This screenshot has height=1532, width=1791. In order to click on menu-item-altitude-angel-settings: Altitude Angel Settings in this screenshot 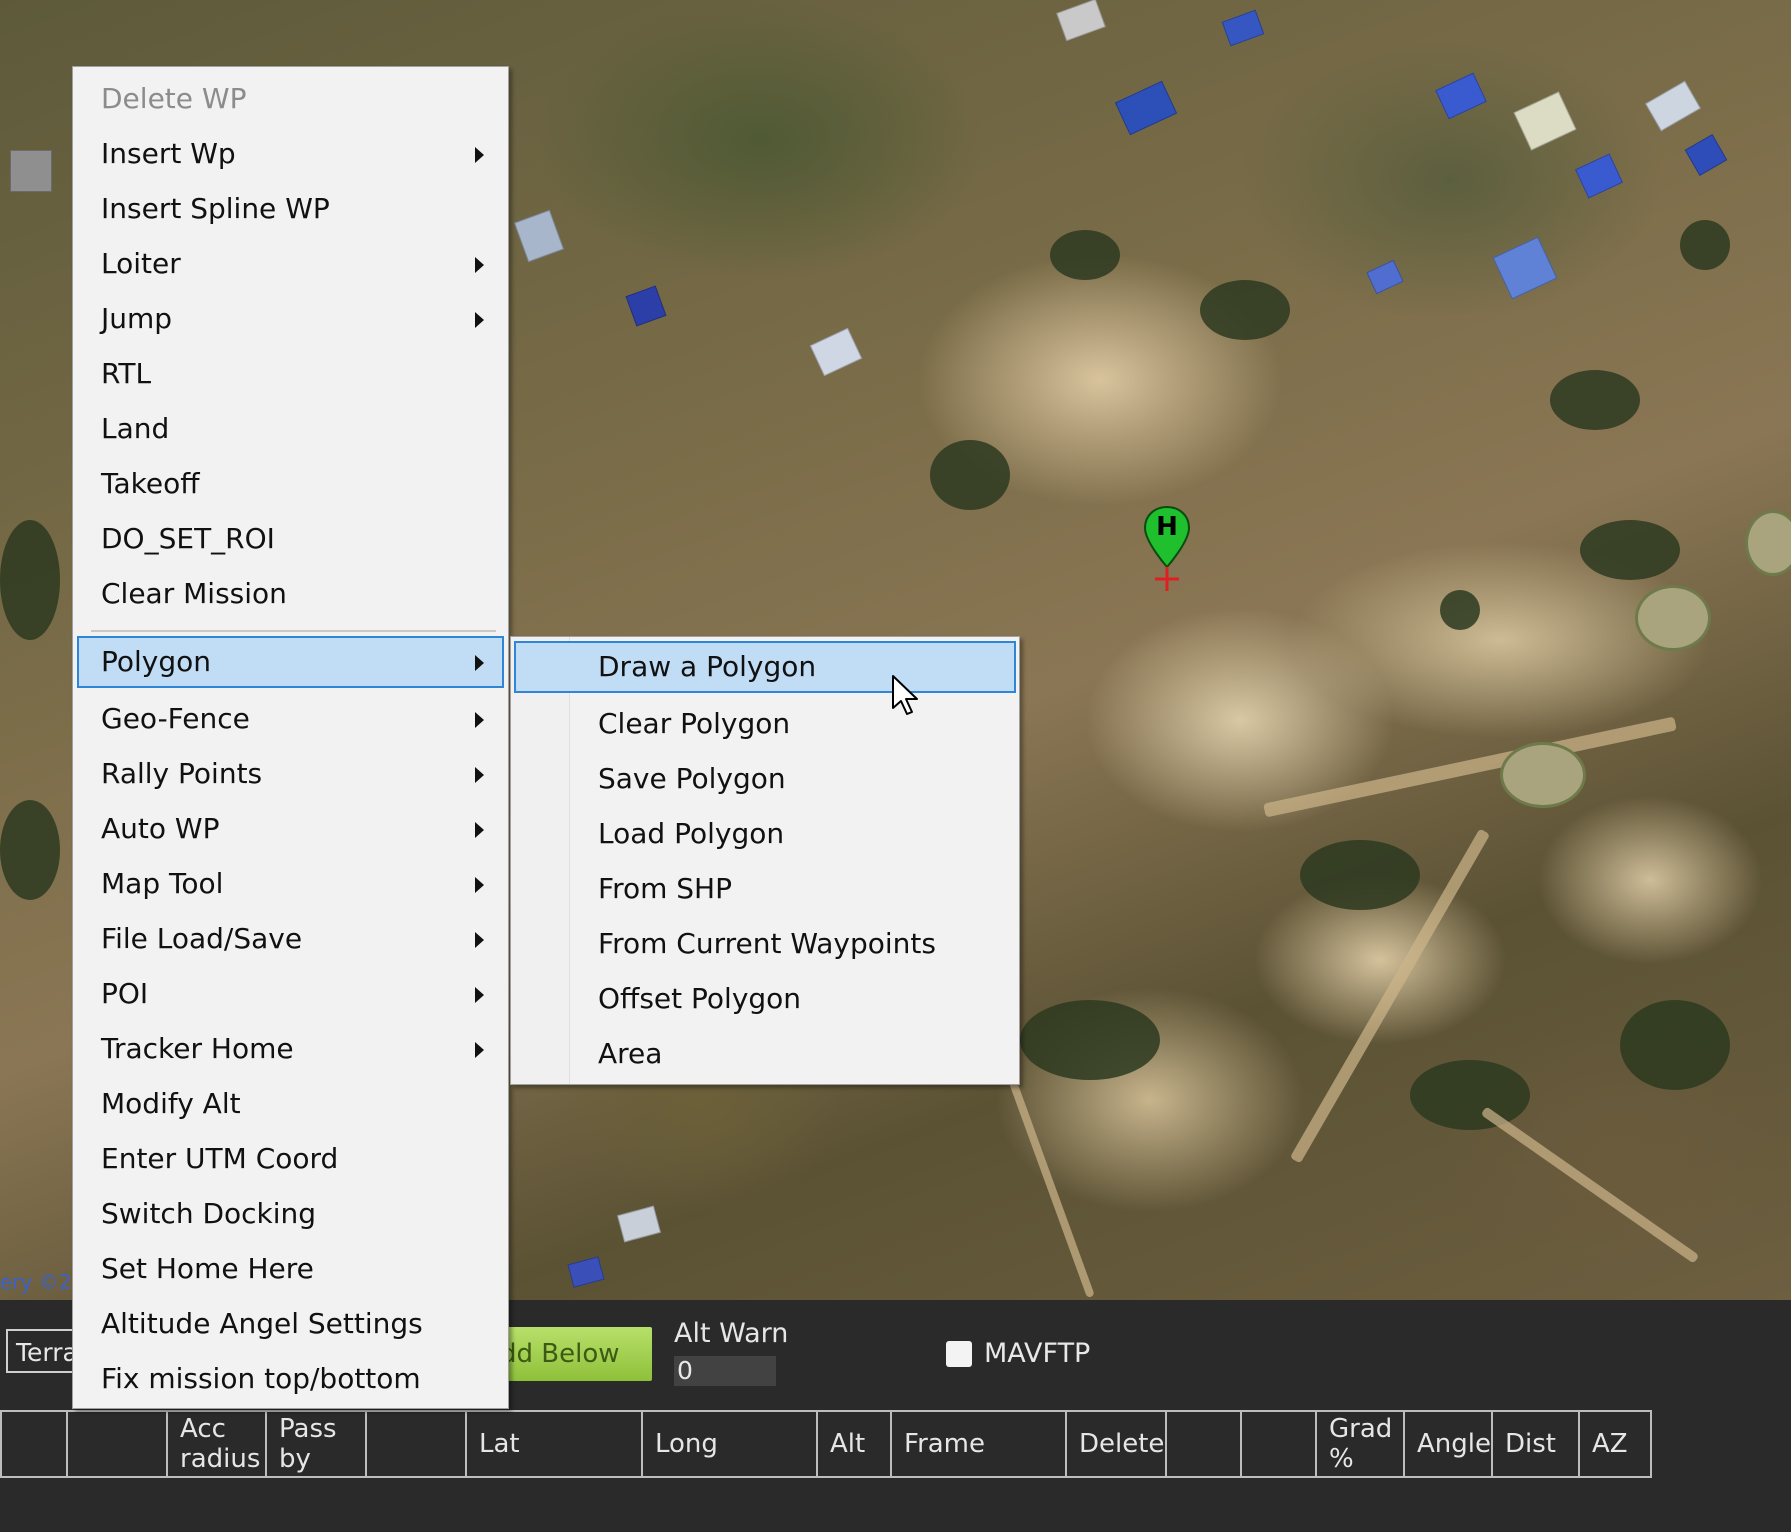, I will do `click(290, 1324)`.